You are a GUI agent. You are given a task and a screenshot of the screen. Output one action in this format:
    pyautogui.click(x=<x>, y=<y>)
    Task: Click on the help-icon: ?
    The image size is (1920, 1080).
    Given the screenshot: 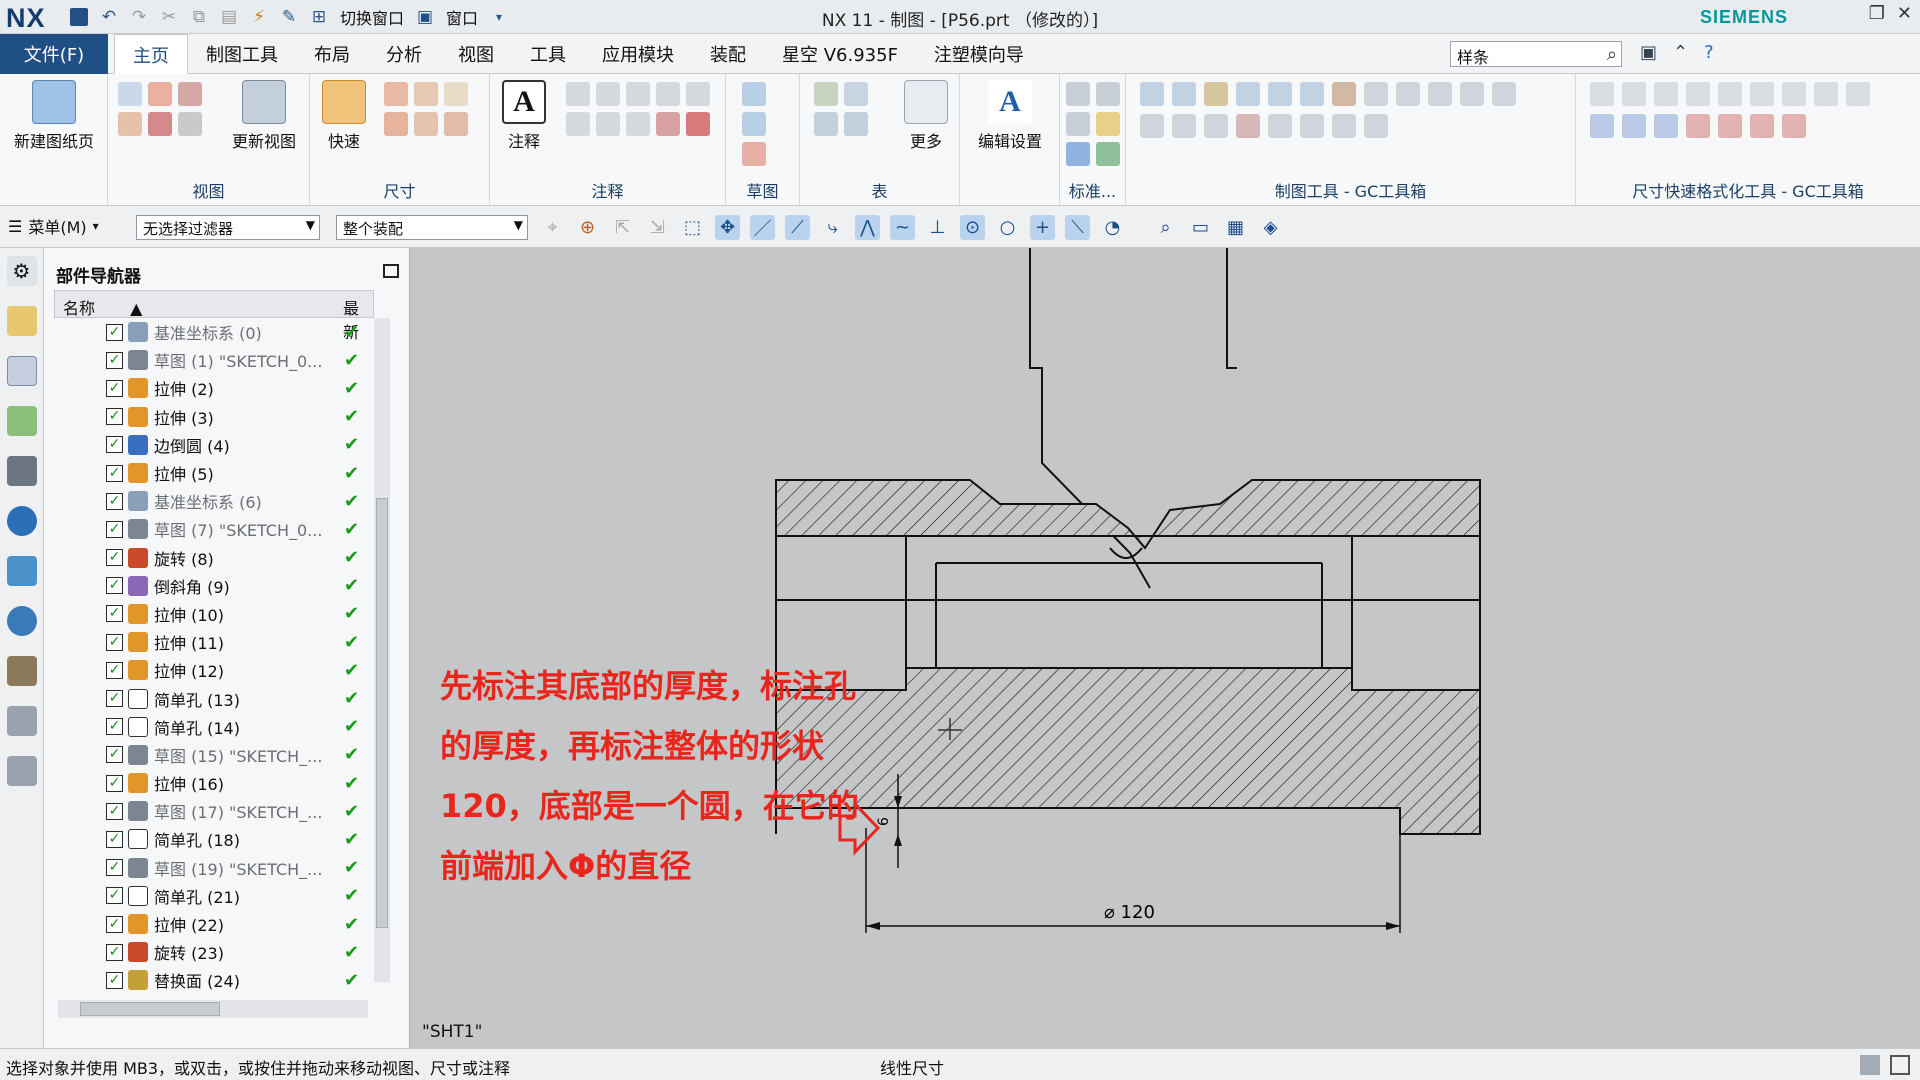 What is the action you would take?
    pyautogui.click(x=1709, y=52)
    